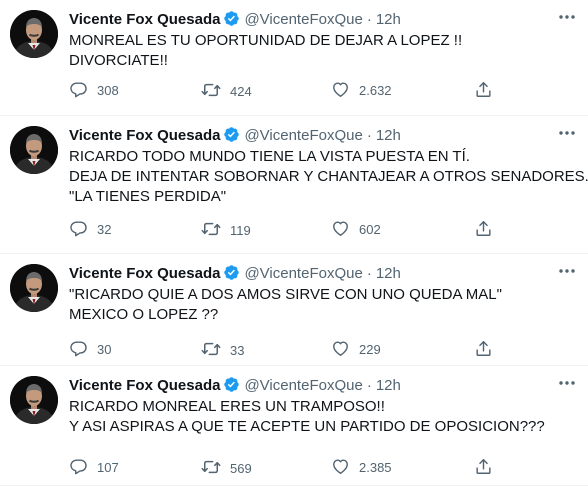 Image resolution: width=588 pixels, height=486 pixels. What do you see at coordinates (226, 230) in the screenshot?
I see `retweet-button: 119` at bounding box center [226, 230].